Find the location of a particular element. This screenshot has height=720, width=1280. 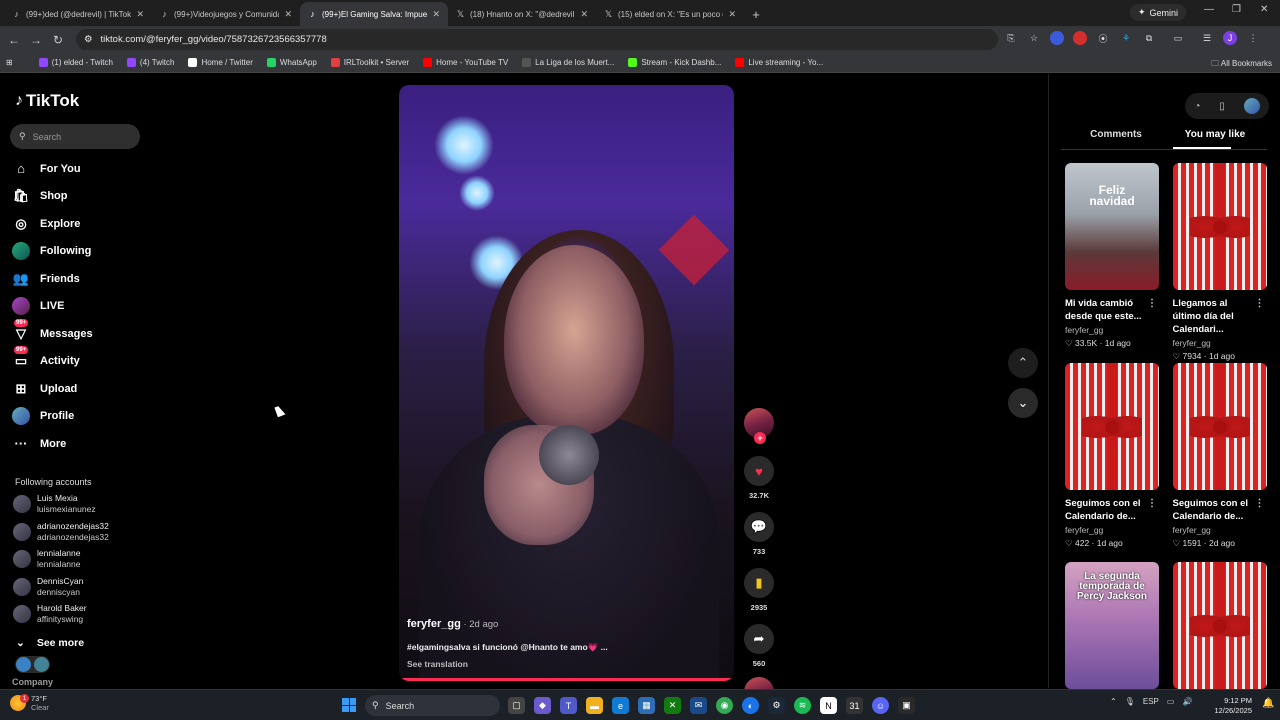

nav-item-messages: ▽ 99+ Messages is located at coordinates (52, 333).